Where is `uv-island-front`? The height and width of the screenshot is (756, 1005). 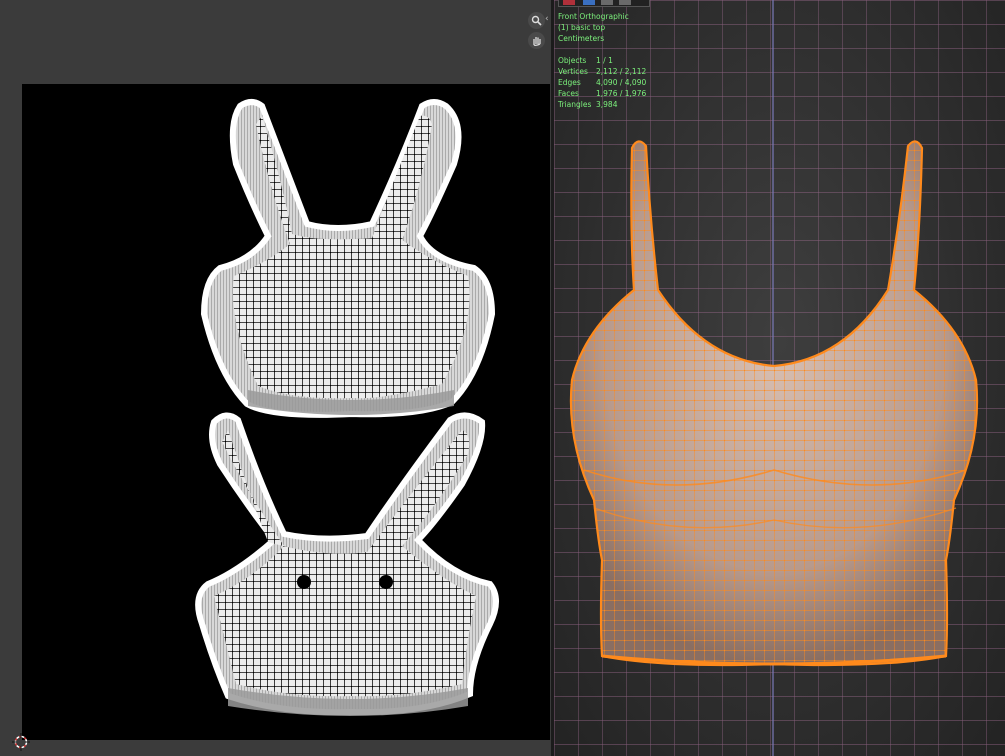
uv-island-front is located at coordinates (347, 564).